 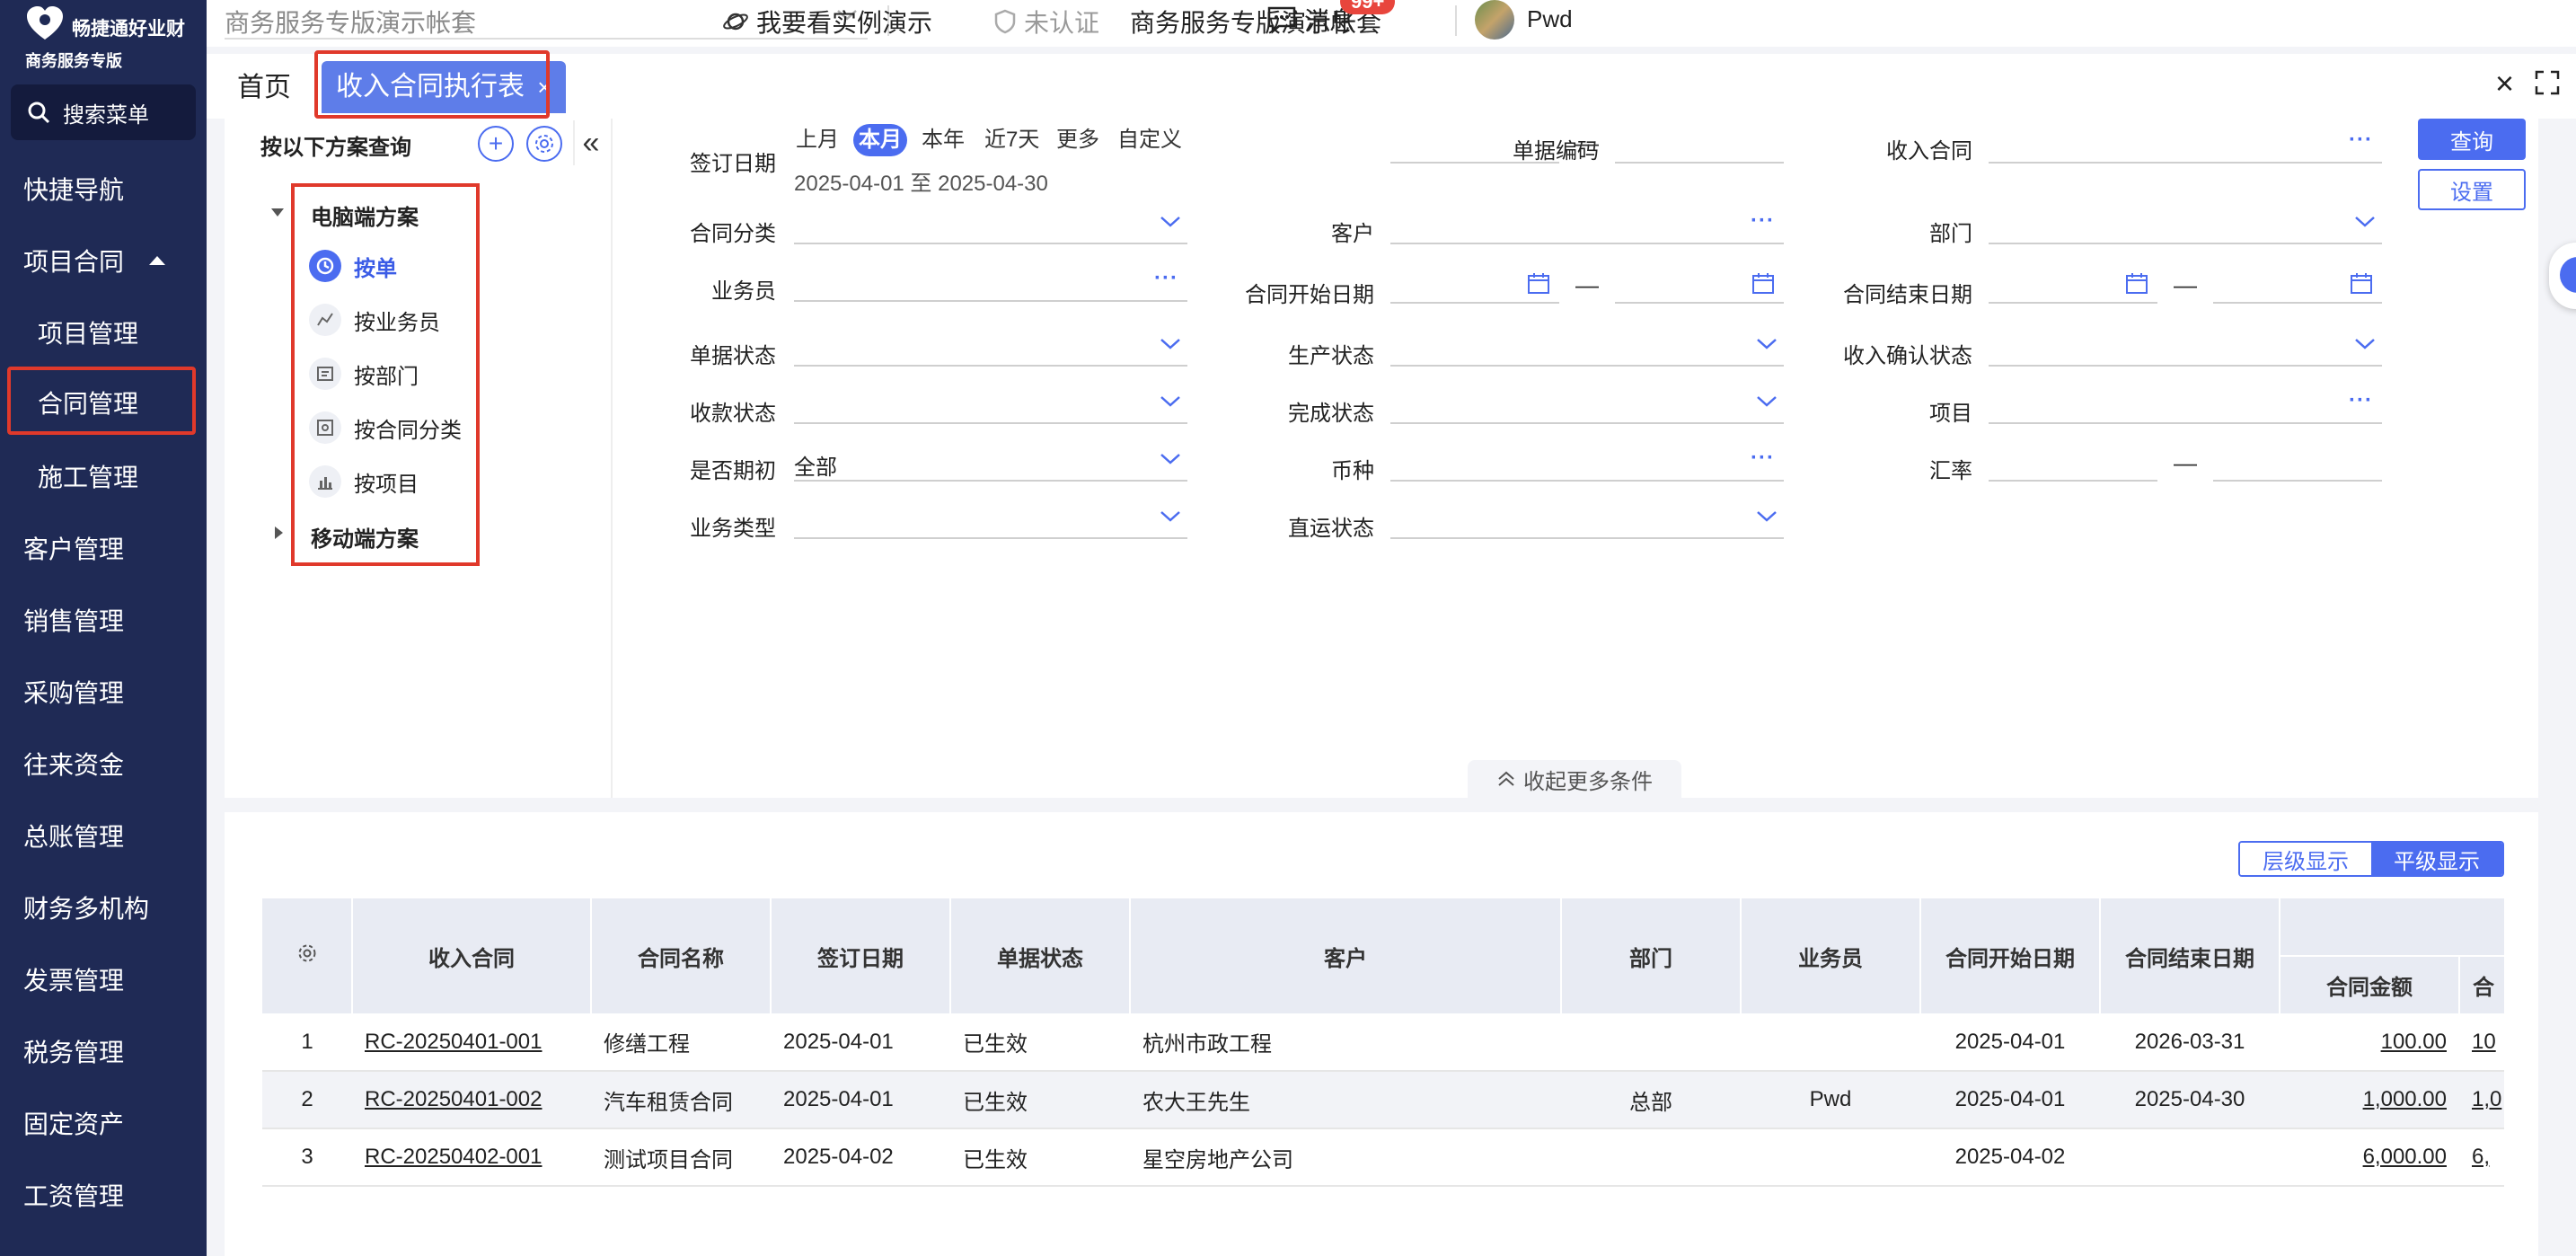 What do you see at coordinates (385, 427) in the screenshot?
I see `scheme-by-contract-category: 按合同分类` at bounding box center [385, 427].